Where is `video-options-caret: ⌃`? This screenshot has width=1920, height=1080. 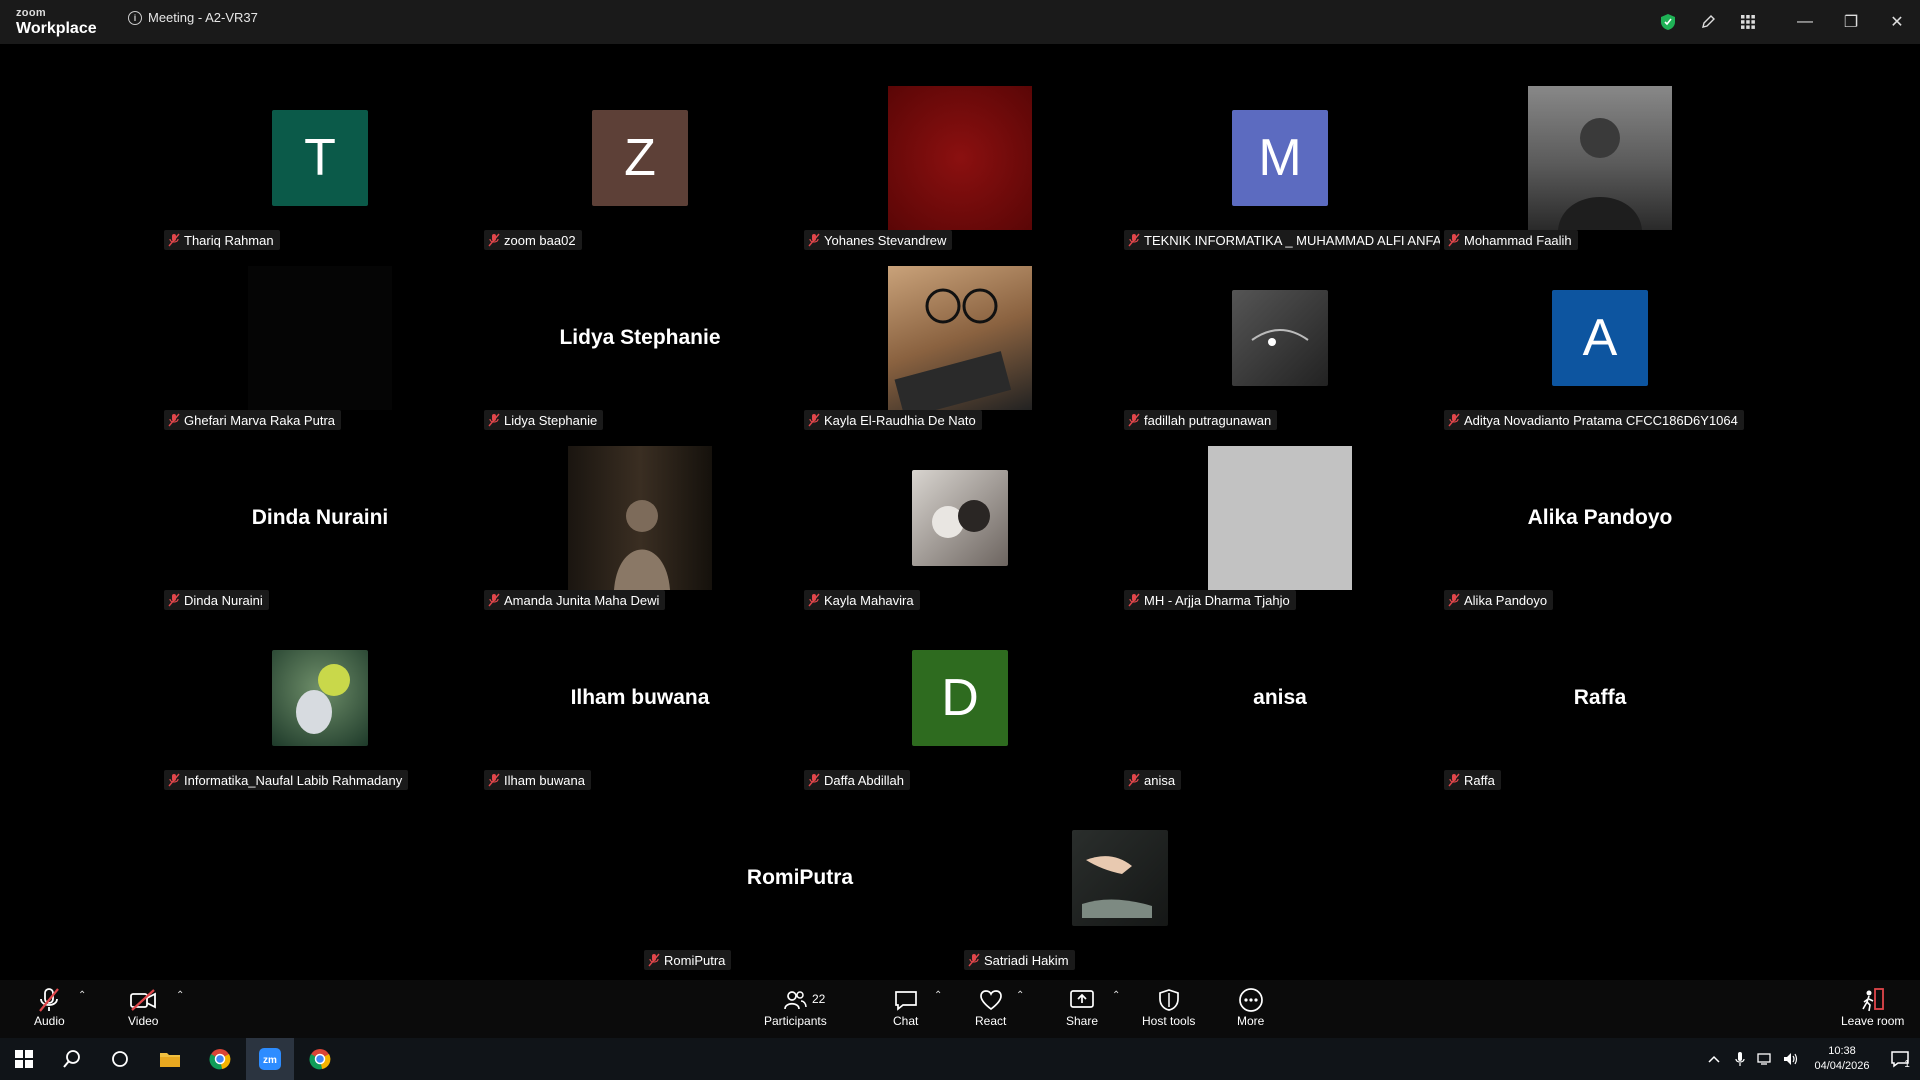 video-options-caret: ⌃ is located at coordinates (180, 995).